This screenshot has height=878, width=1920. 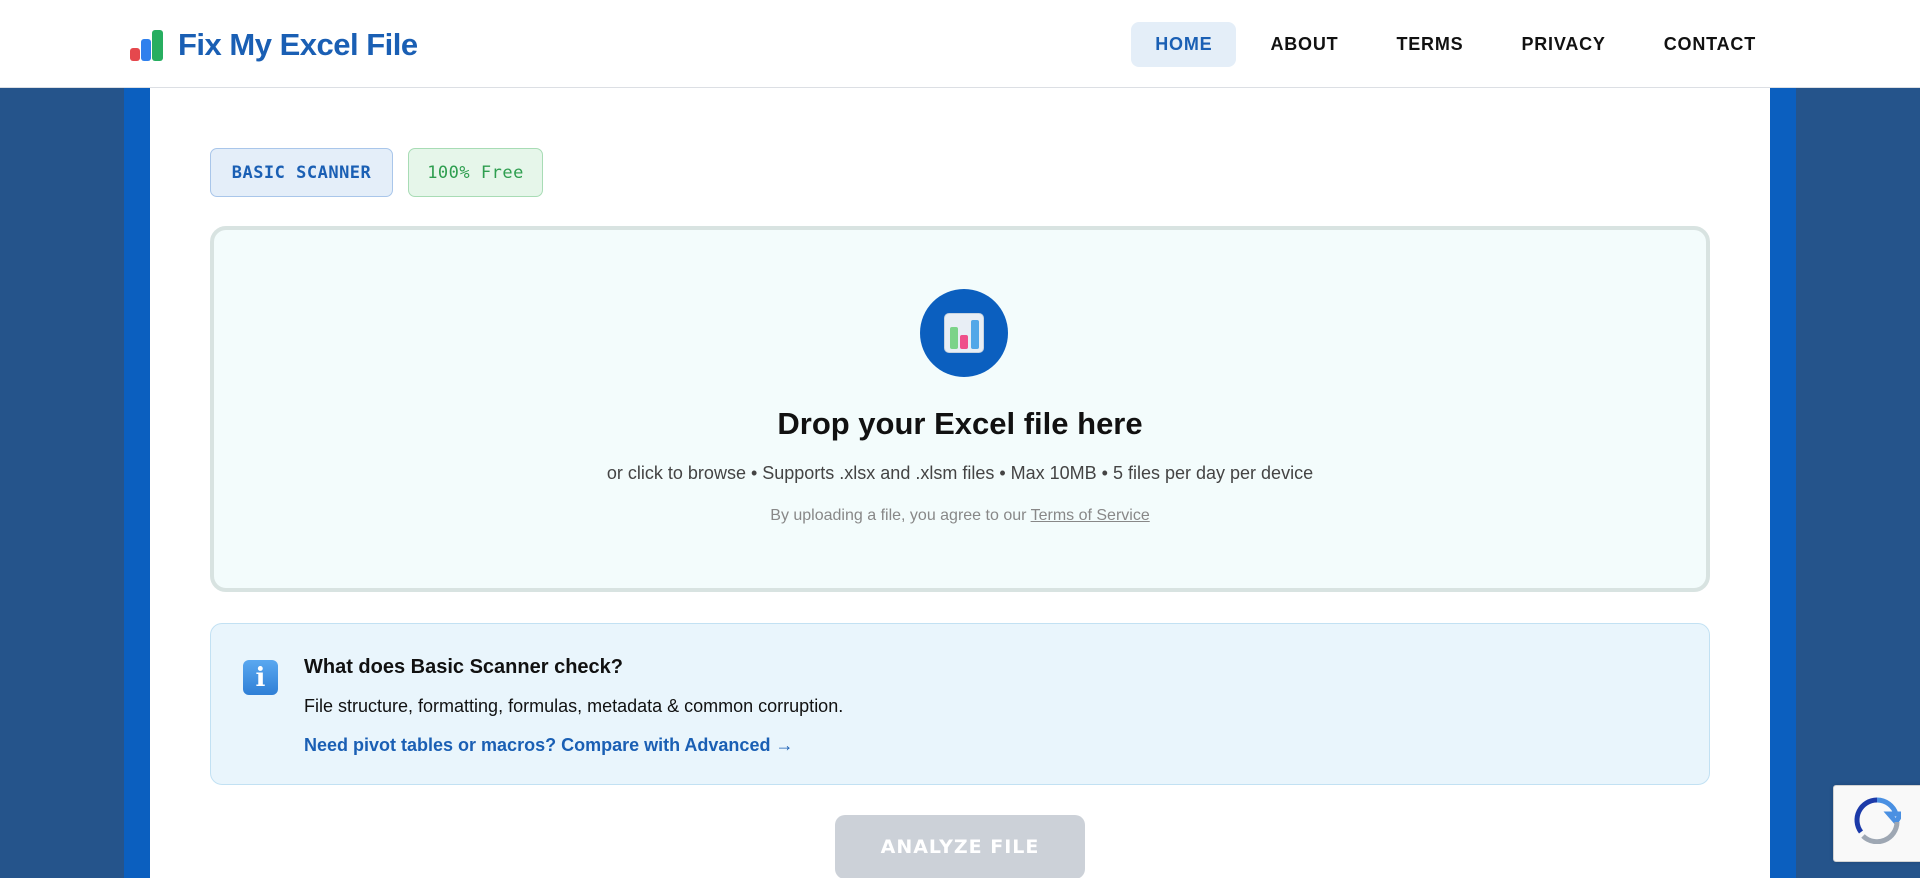 I want to click on info-icon: i, so click(x=260, y=677).